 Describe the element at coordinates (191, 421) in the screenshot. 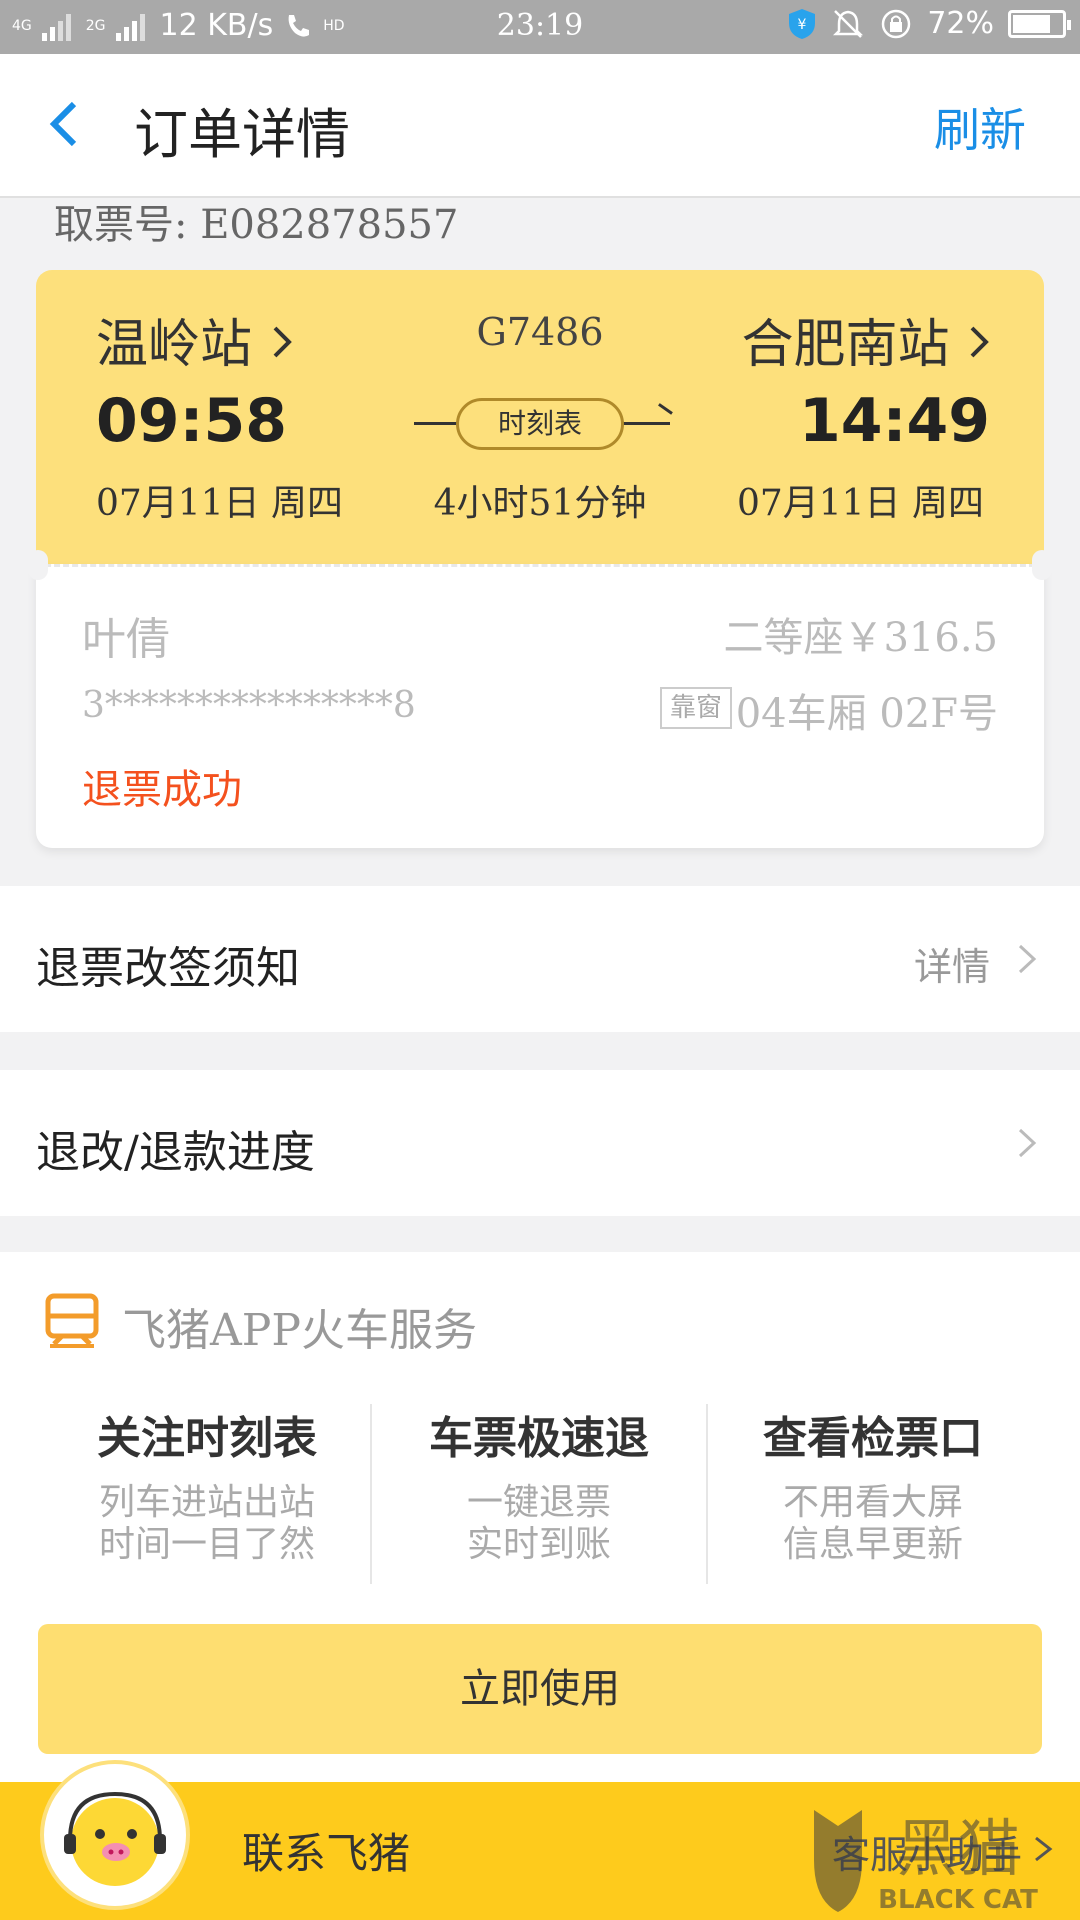

I see `departure-time: 09:58` at that location.